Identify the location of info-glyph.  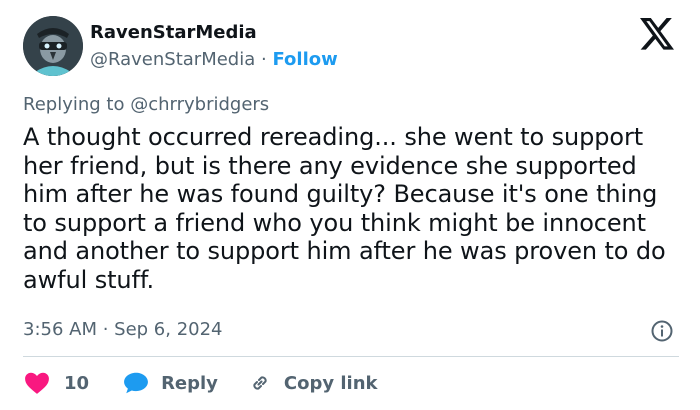
(662, 331).